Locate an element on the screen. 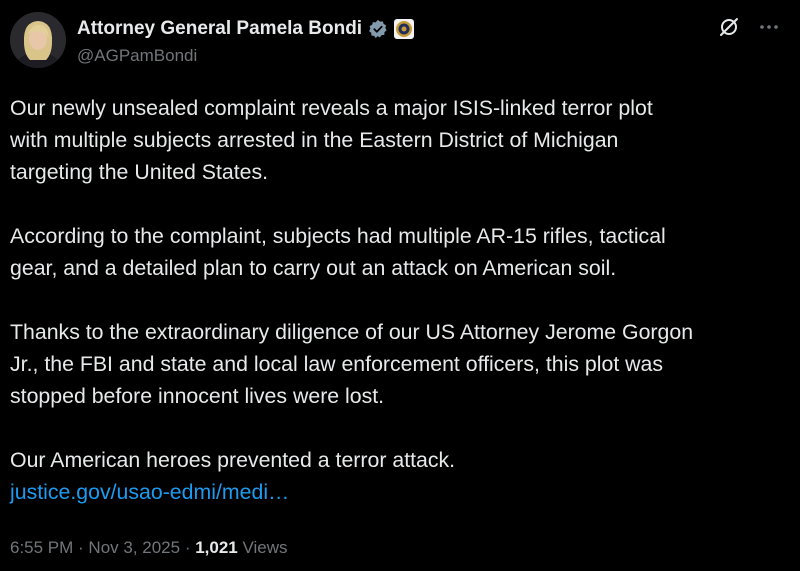 This screenshot has width=800, height=571. tweet-actions is located at coordinates (749, 27).